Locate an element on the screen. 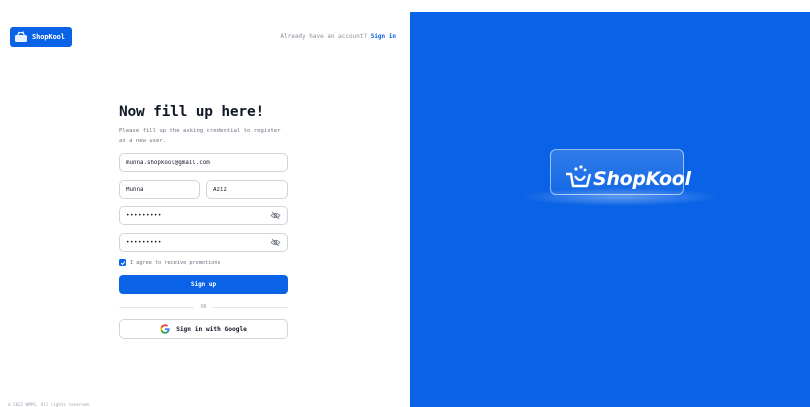 The image size is (810, 407). or-divider: OR is located at coordinates (203, 307).